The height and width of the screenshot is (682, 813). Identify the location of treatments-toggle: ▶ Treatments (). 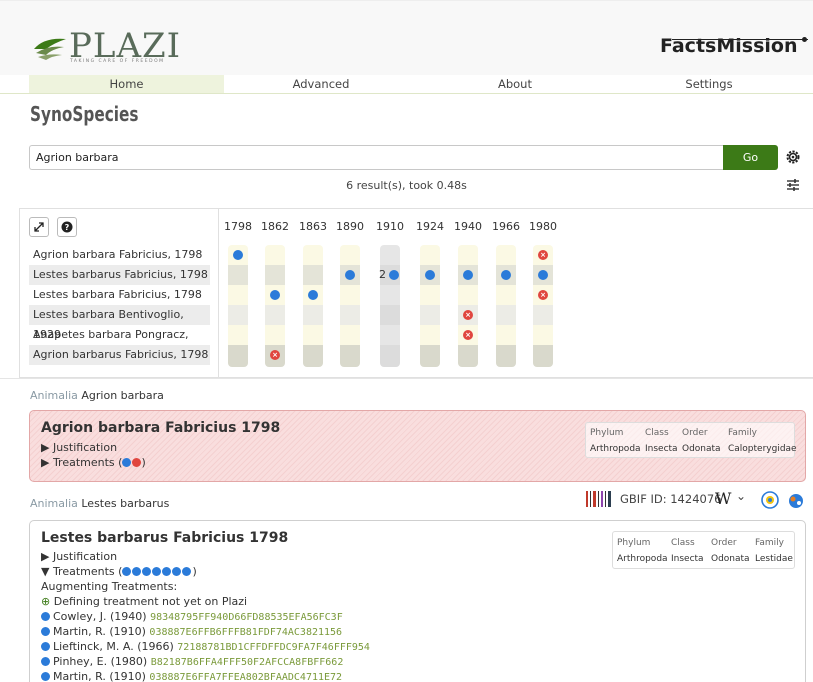
(93, 462).